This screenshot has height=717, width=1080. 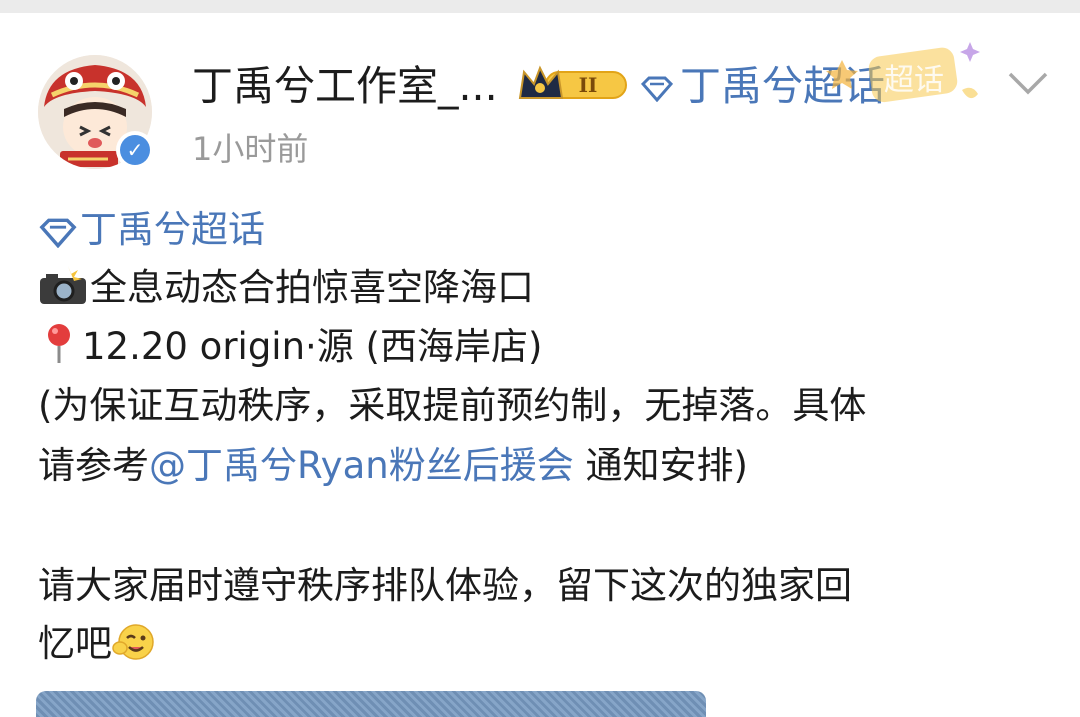 I want to click on post-line-2: 12.20 origin·源 (西海岸店), so click(x=290, y=347).